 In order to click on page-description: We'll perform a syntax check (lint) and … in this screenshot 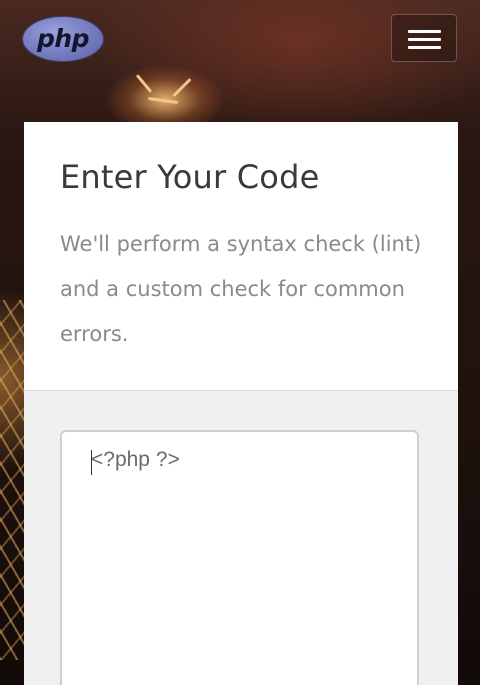, I will do `click(241, 289)`.